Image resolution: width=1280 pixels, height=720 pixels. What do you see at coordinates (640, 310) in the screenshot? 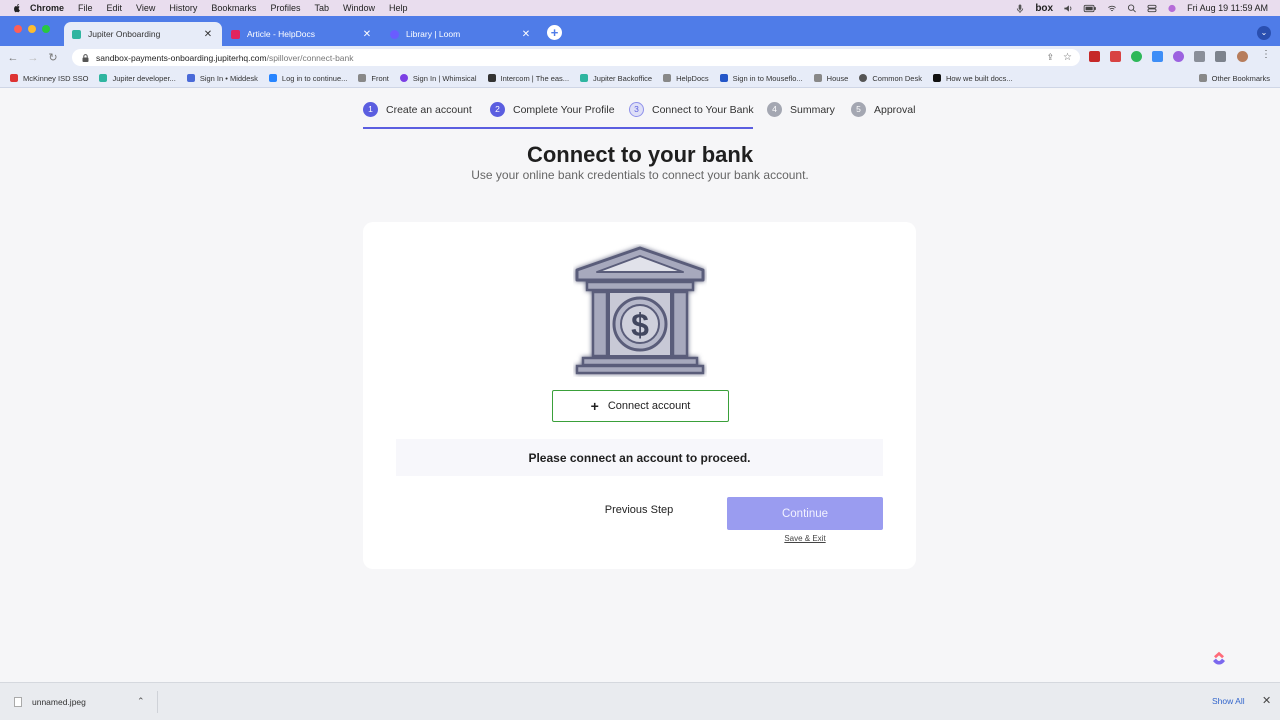
I see `bank-icon: $` at bounding box center [640, 310].